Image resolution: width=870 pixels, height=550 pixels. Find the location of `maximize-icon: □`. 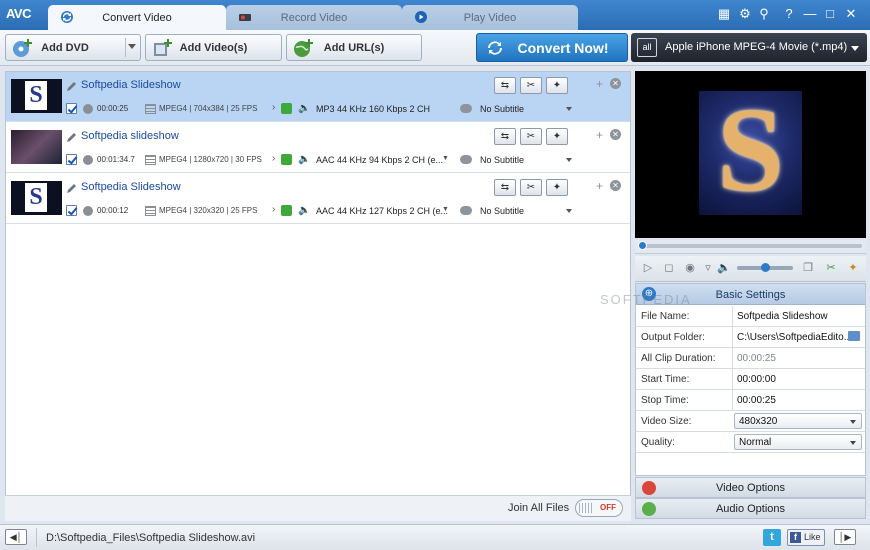

maximize-icon: □ is located at coordinates (830, 14).